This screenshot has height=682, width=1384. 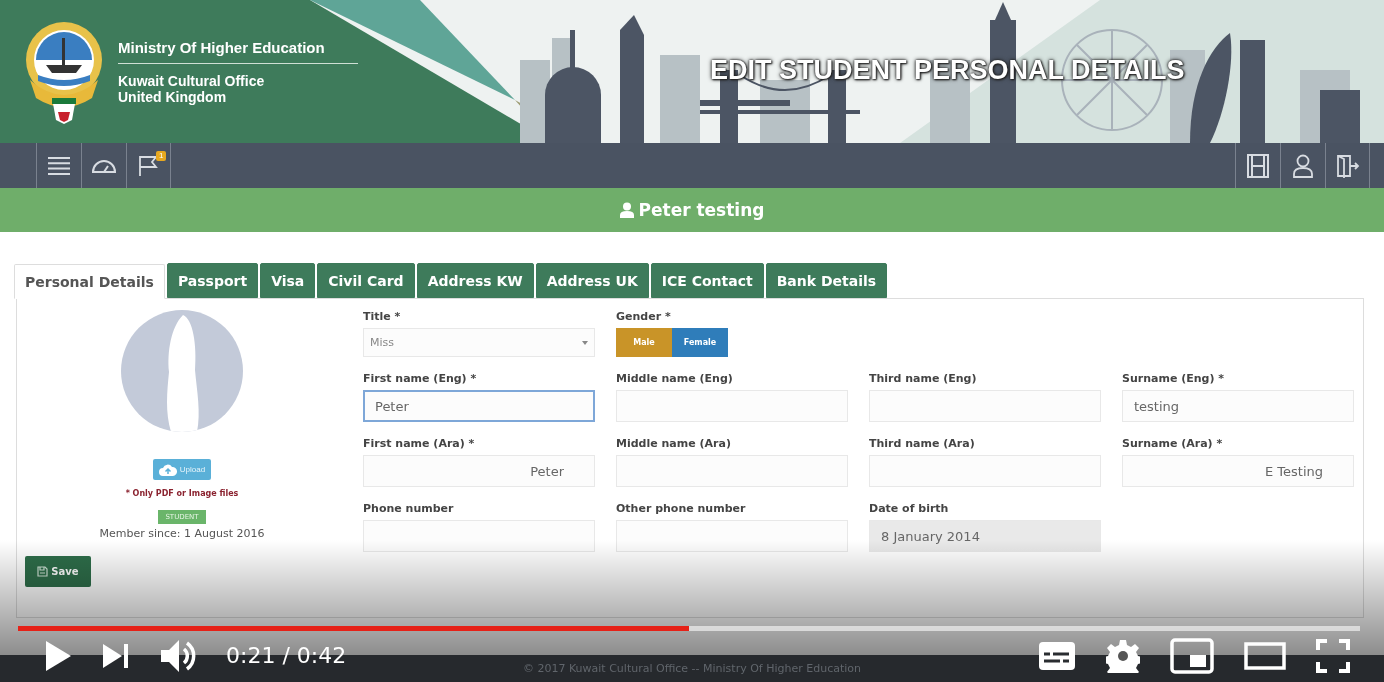 I want to click on input-field: testing, so click(x=1238, y=406).